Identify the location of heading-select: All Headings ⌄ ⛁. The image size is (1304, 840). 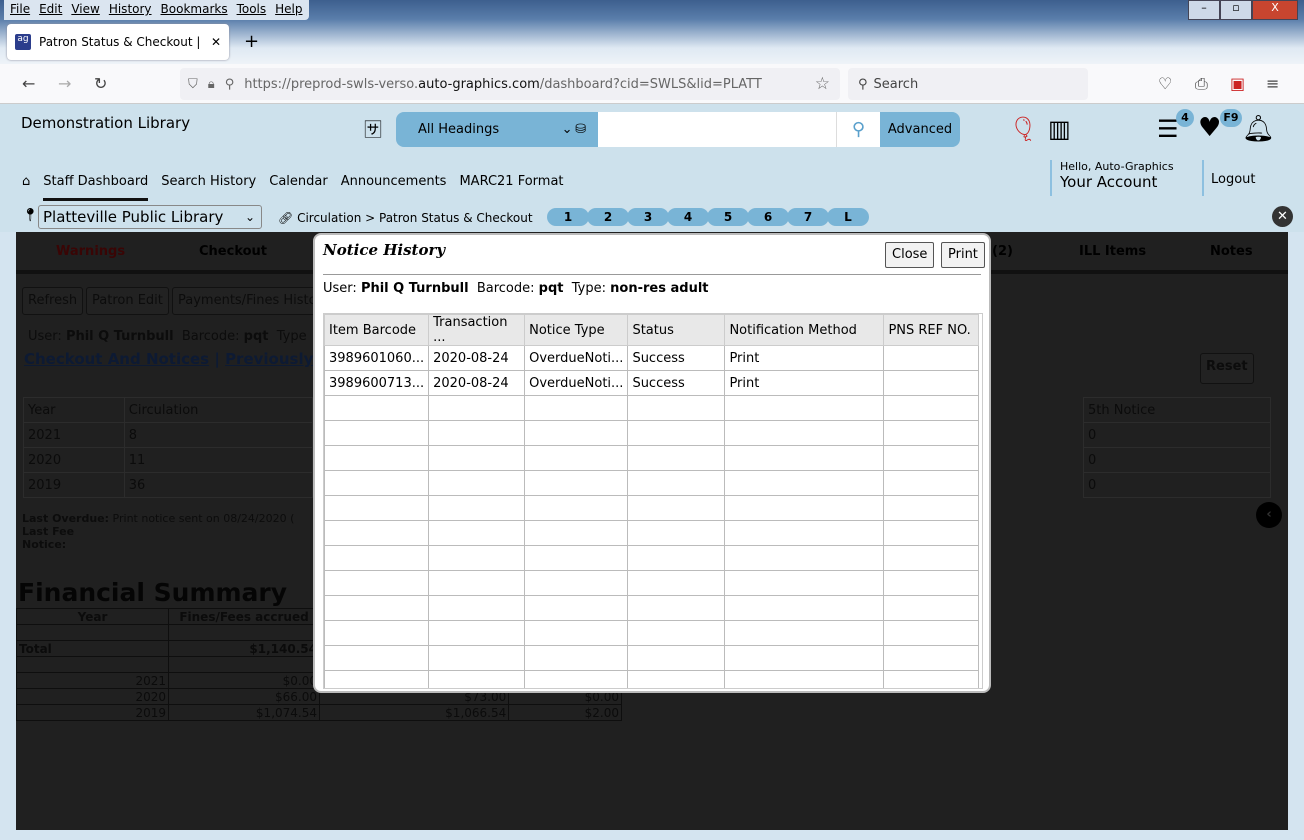
(497, 129).